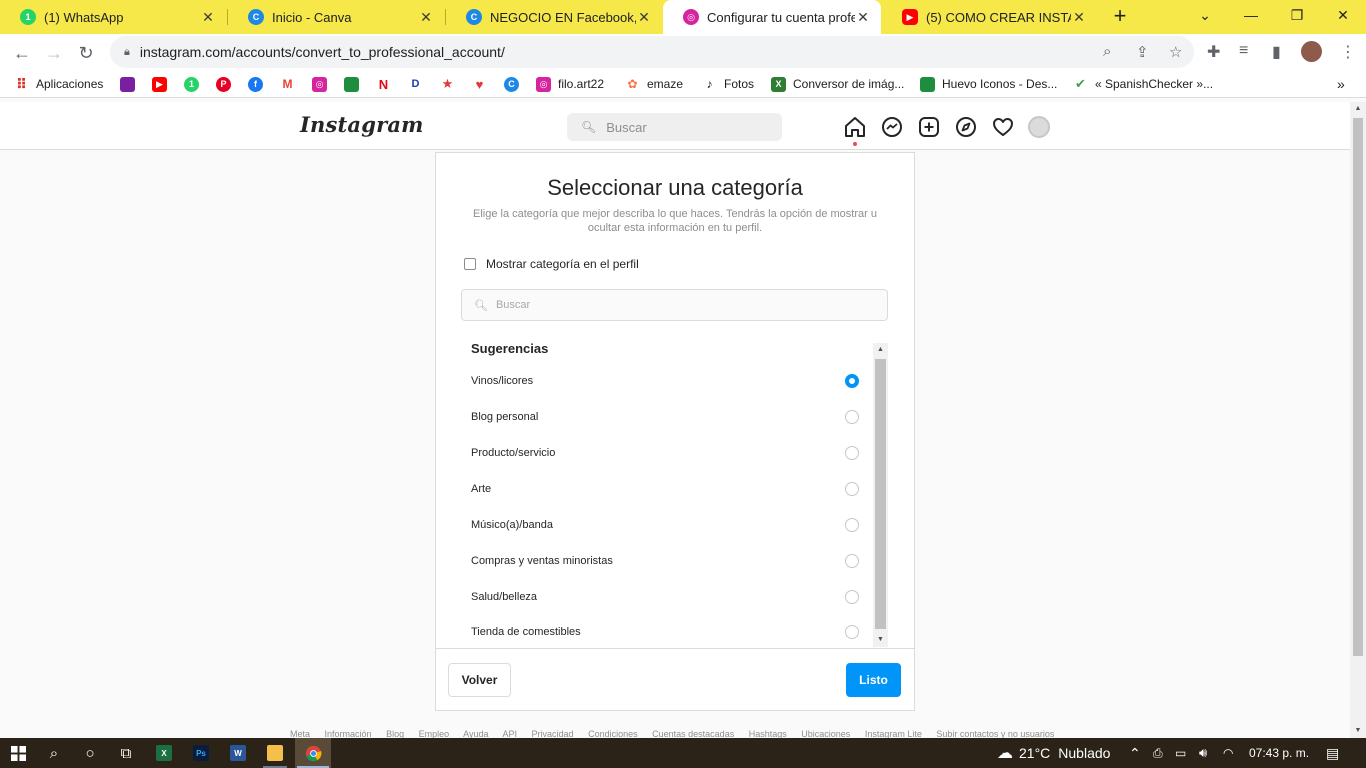 The height and width of the screenshot is (768, 1366). What do you see at coordinates (674, 305) in the screenshot?
I see `category-search-input: 🔍︎ Buscar` at bounding box center [674, 305].